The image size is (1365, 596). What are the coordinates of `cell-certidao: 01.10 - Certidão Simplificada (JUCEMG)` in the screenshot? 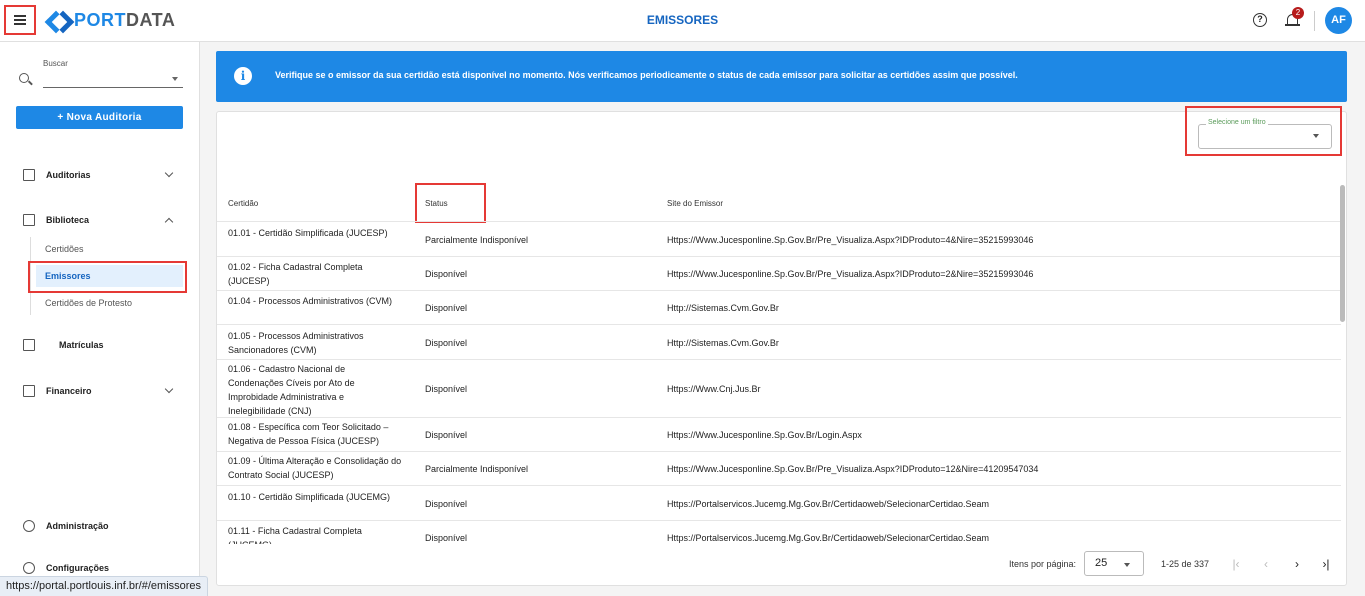 It's located at (309, 496).